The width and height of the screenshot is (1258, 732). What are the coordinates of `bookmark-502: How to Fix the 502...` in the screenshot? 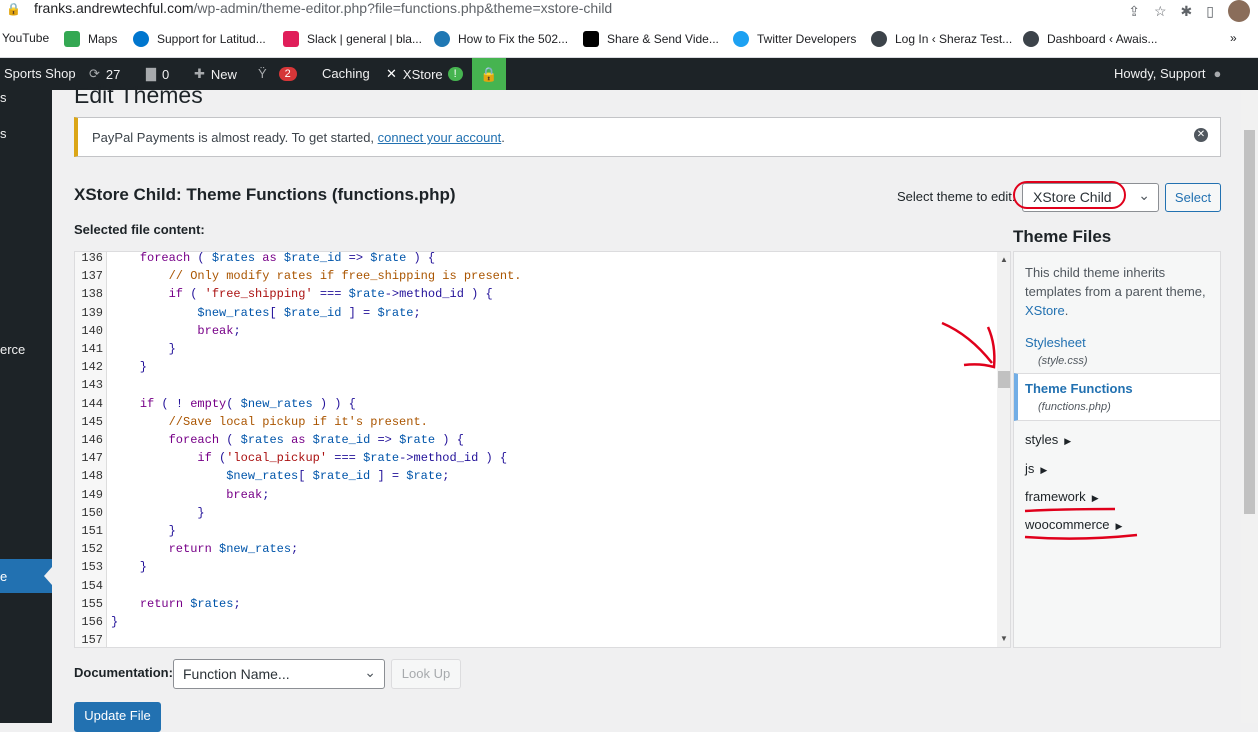 It's located at (501, 39).